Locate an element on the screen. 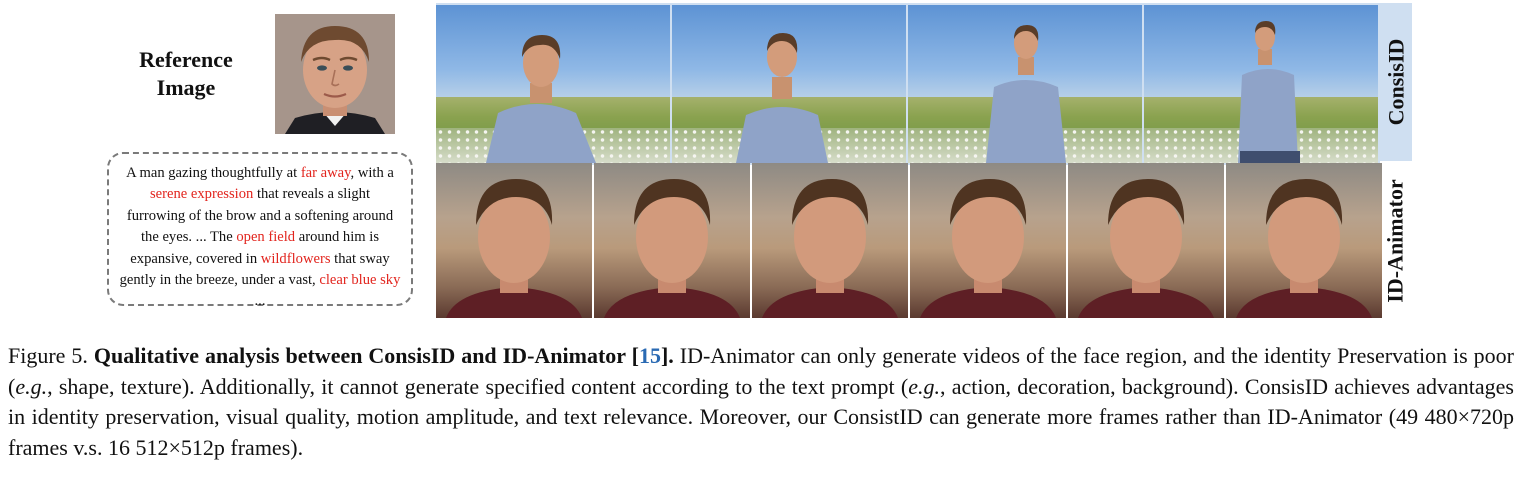  reference-image-label: Reference Image is located at coordinates (186, 74).